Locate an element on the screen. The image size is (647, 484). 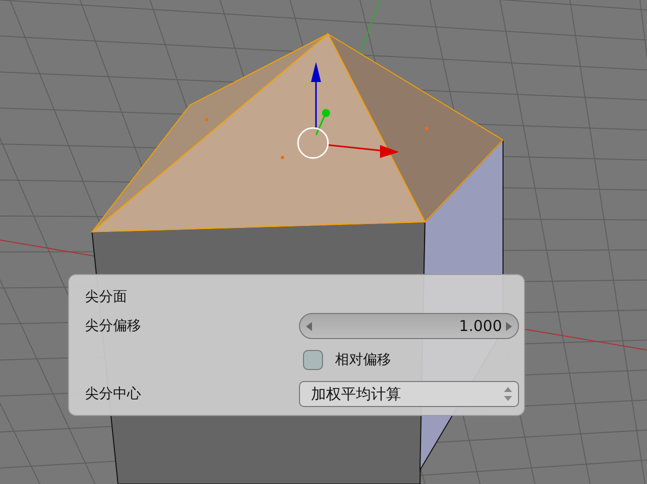
left-arrow-icon is located at coordinates (309, 326).